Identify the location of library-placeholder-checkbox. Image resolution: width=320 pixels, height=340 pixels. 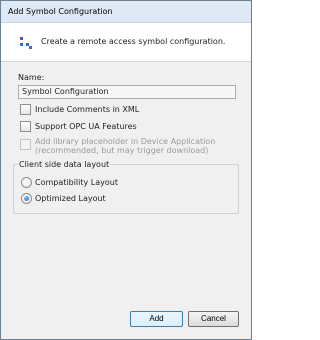
(25, 144).